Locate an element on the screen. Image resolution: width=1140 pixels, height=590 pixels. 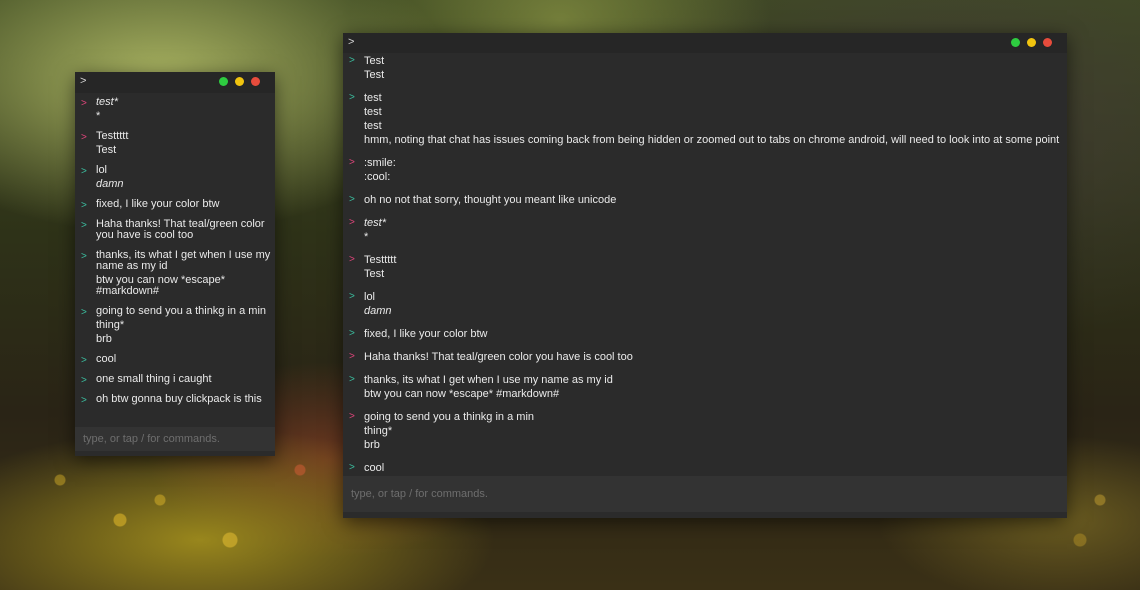
small-chat-input is located at coordinates (175, 439).